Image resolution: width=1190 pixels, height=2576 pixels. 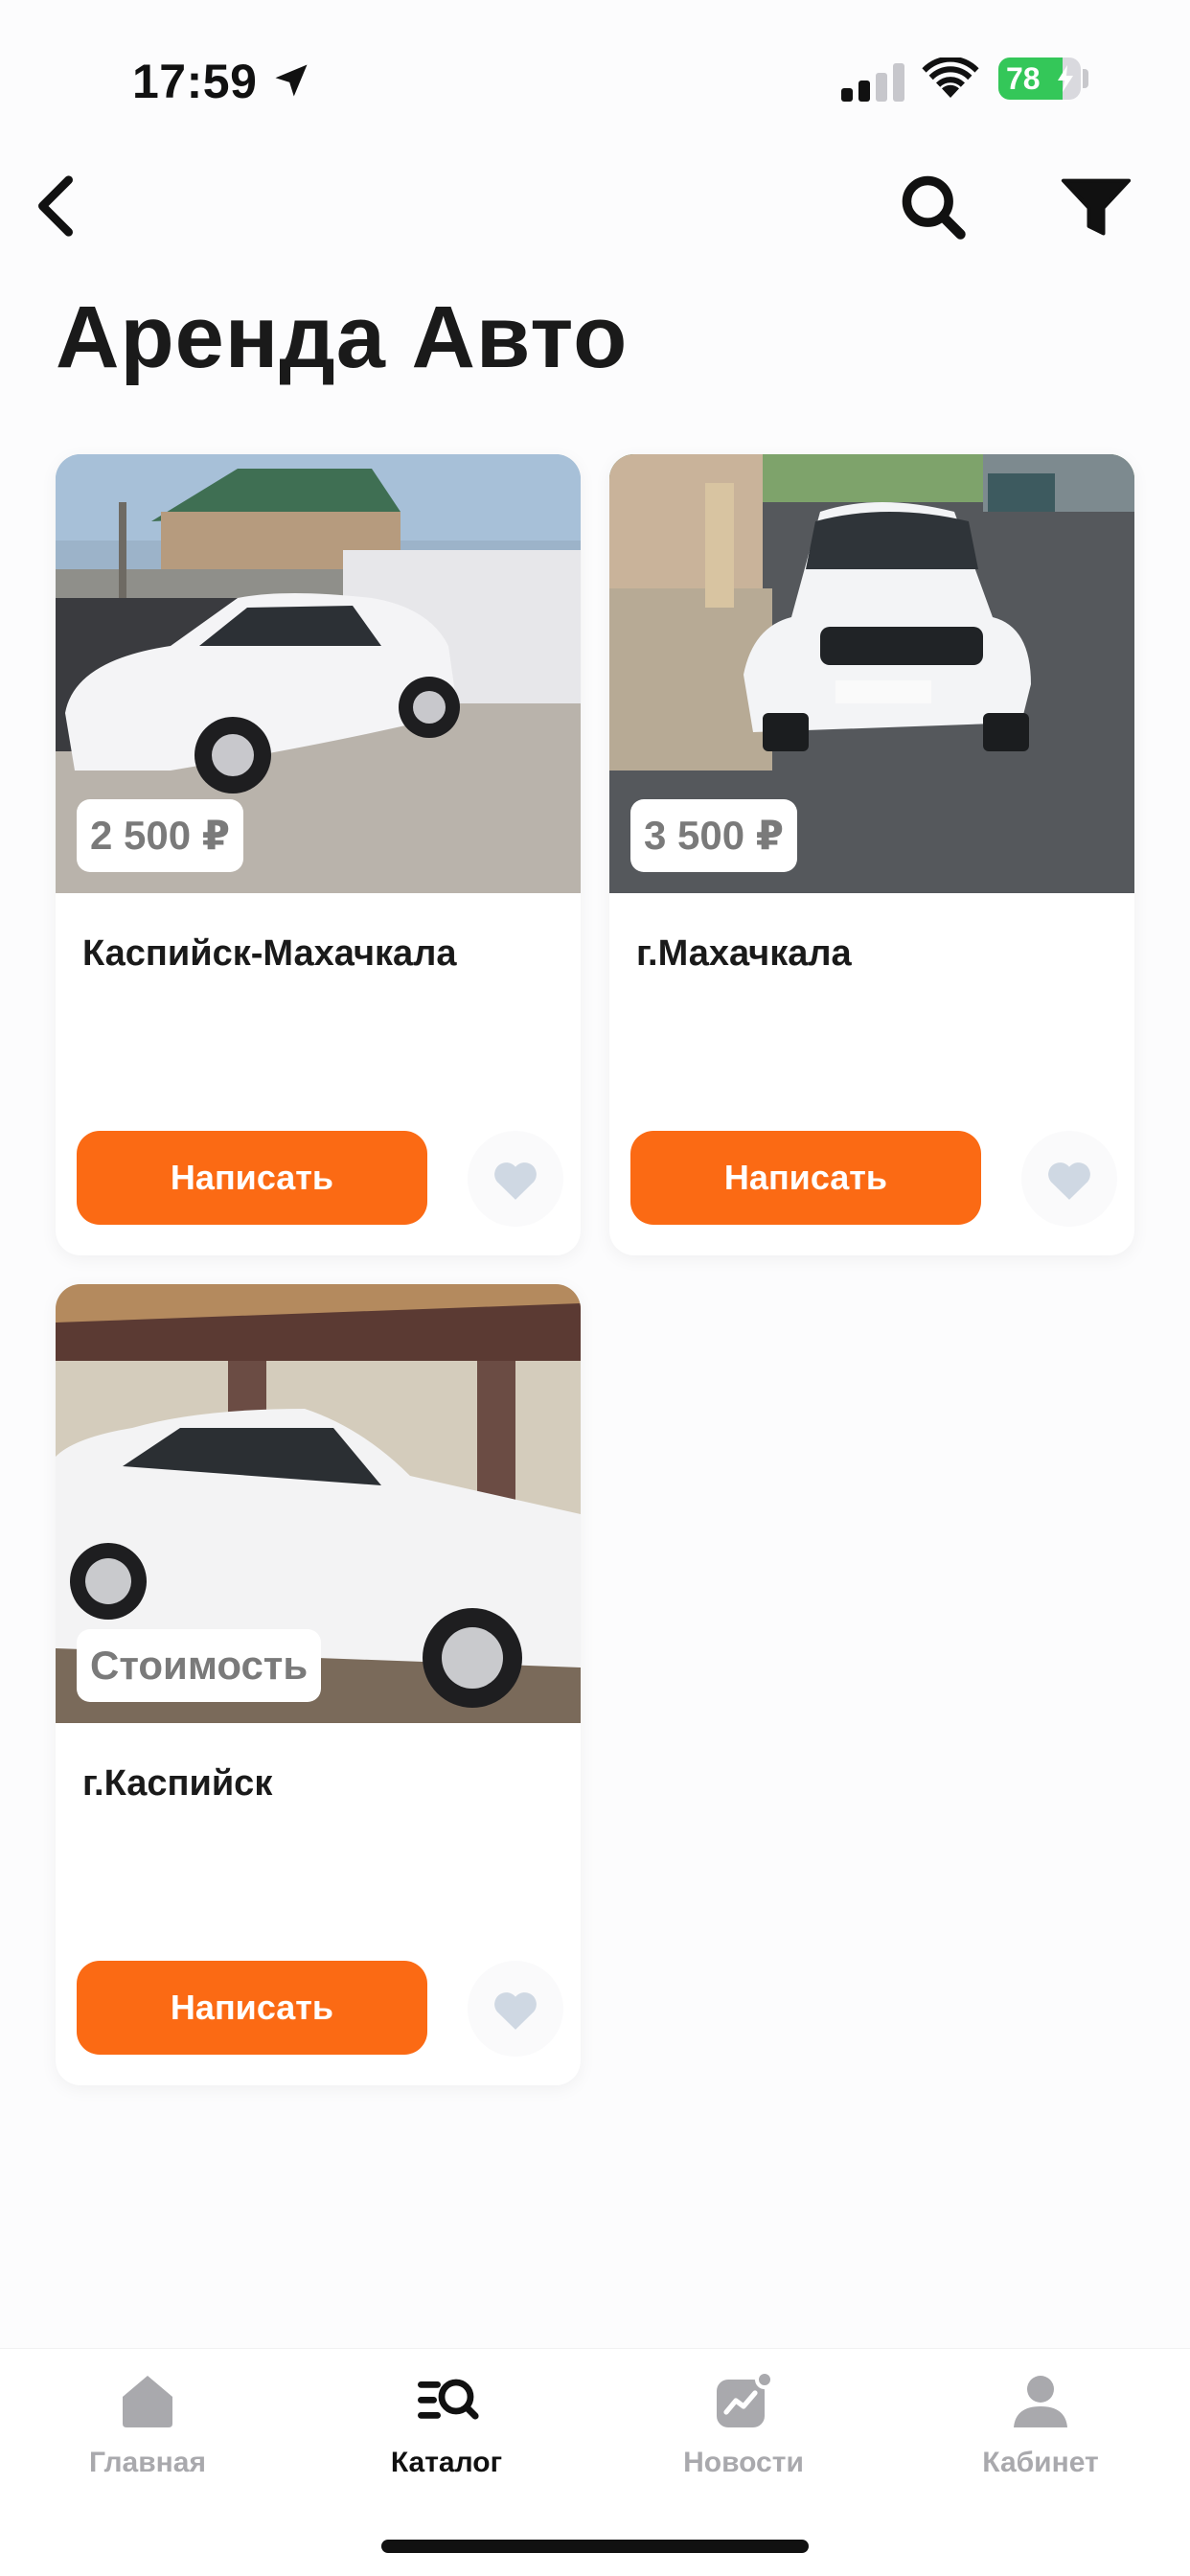 I want to click on status-bar: 17:59 78, so click(x=595, y=76).